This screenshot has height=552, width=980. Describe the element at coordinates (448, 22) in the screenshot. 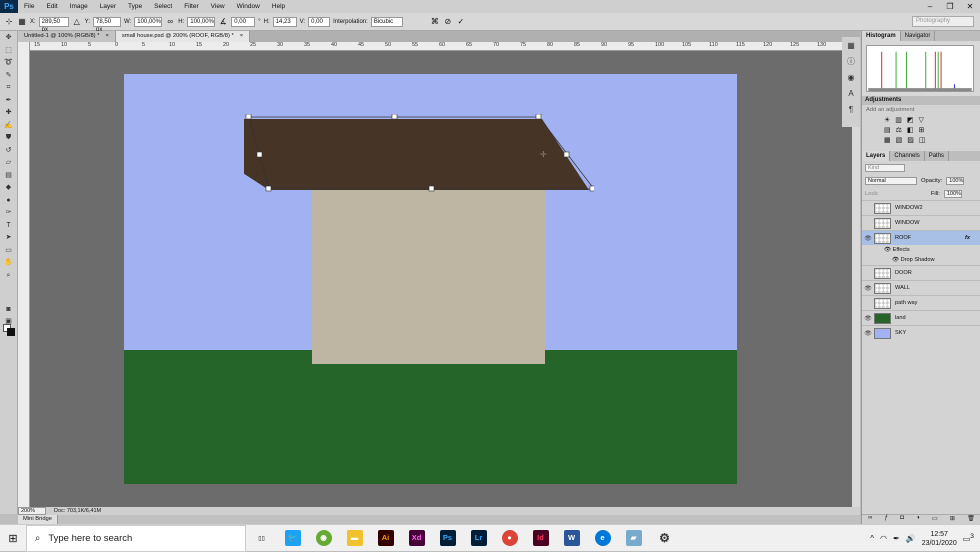

I see `cancel-transform-icon: ⊘` at that location.